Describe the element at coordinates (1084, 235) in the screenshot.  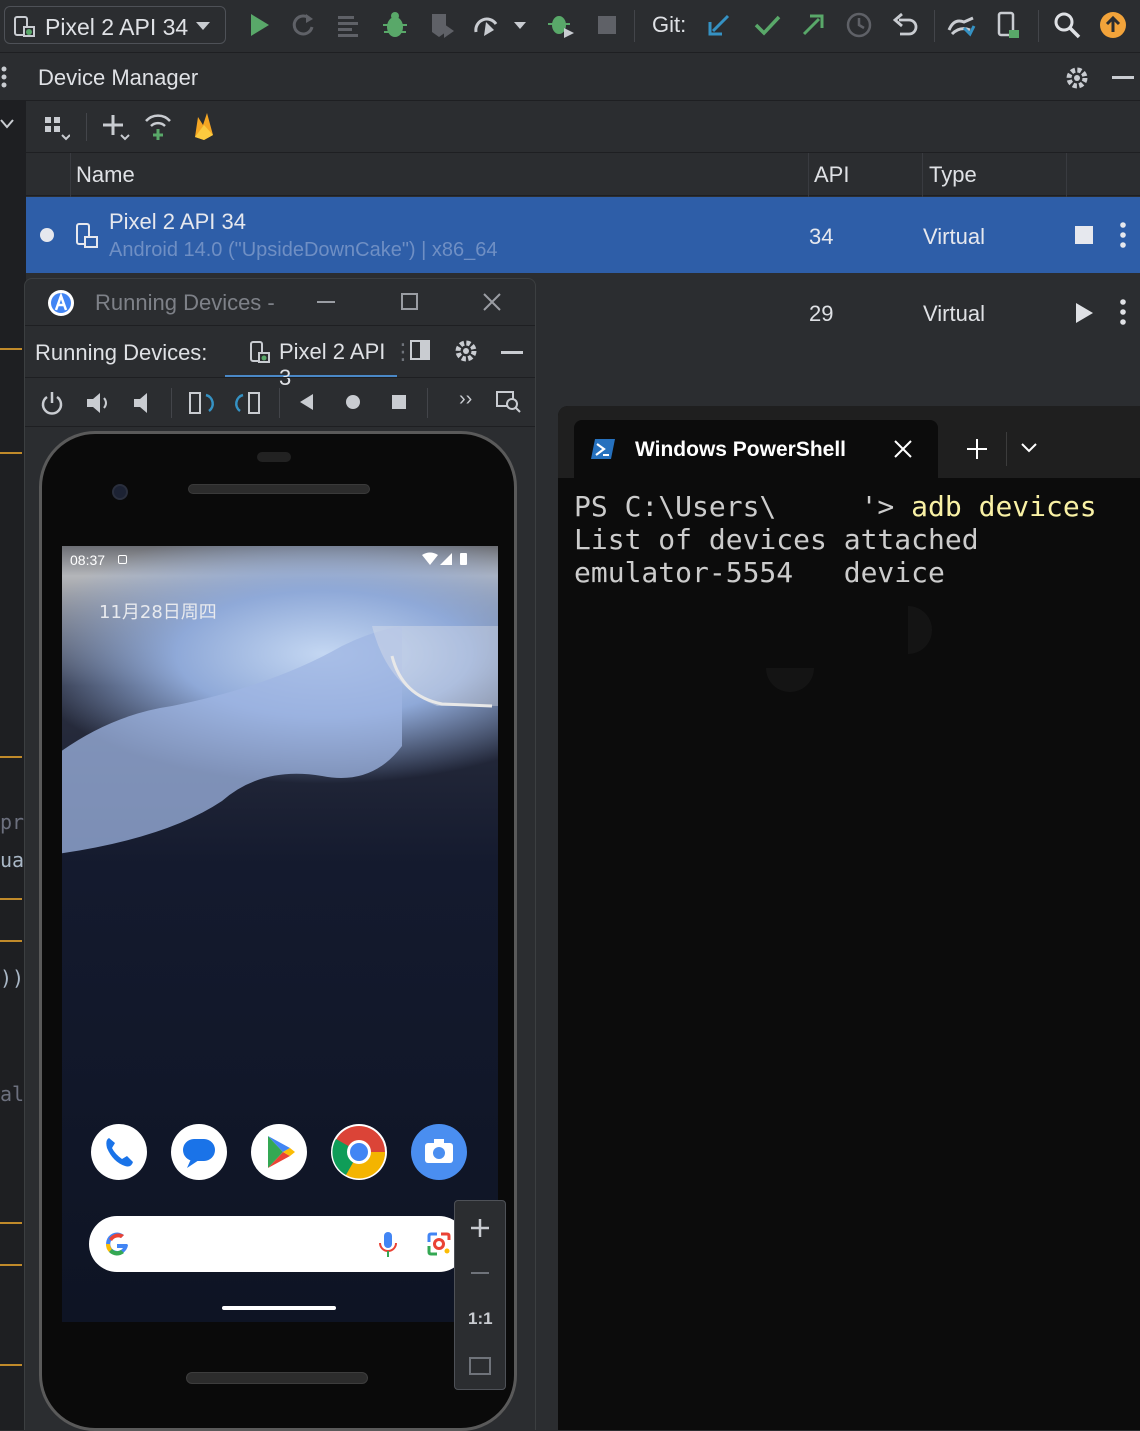
I see `stop-device-icon` at that location.